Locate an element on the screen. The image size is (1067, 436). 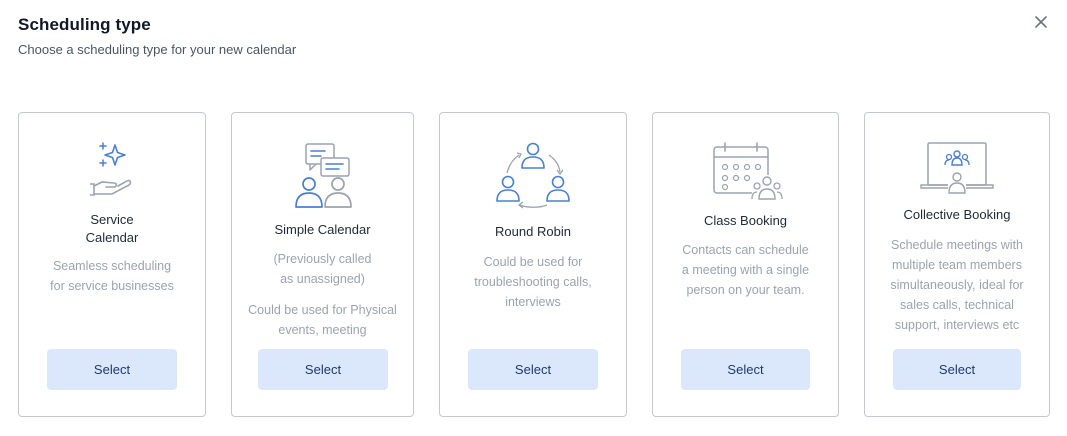
description-line: Seamless scheduling is located at coordinates (112, 266).